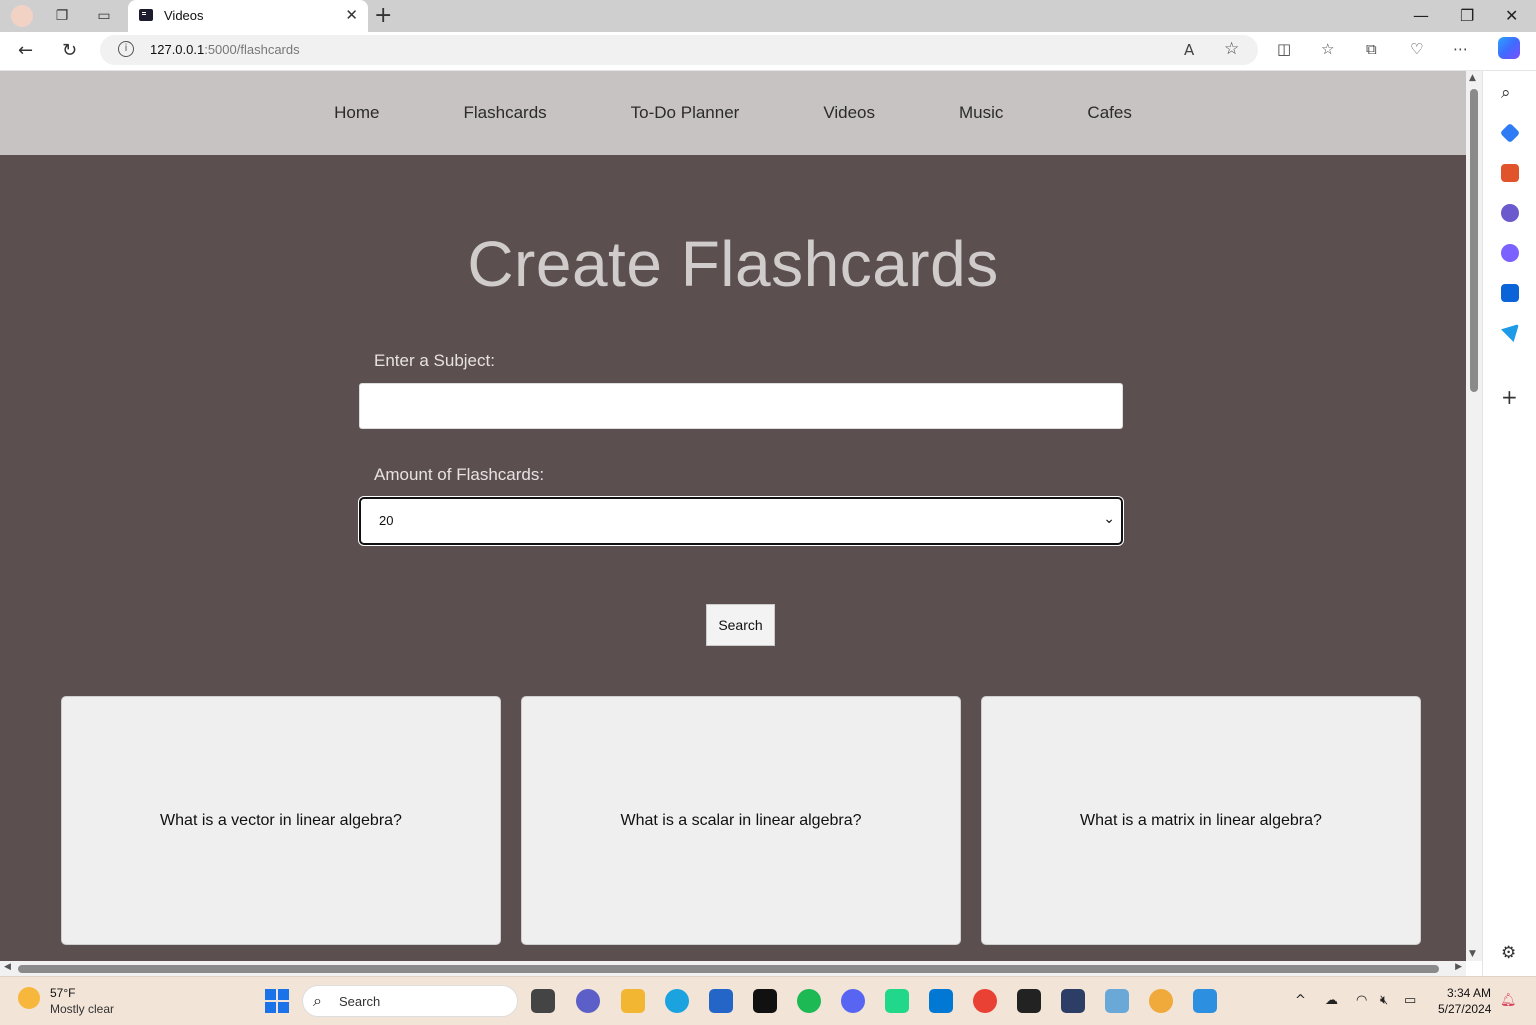 The width and height of the screenshot is (1536, 1025). What do you see at coordinates (853, 1001) in the screenshot?
I see `discord-icon` at bounding box center [853, 1001].